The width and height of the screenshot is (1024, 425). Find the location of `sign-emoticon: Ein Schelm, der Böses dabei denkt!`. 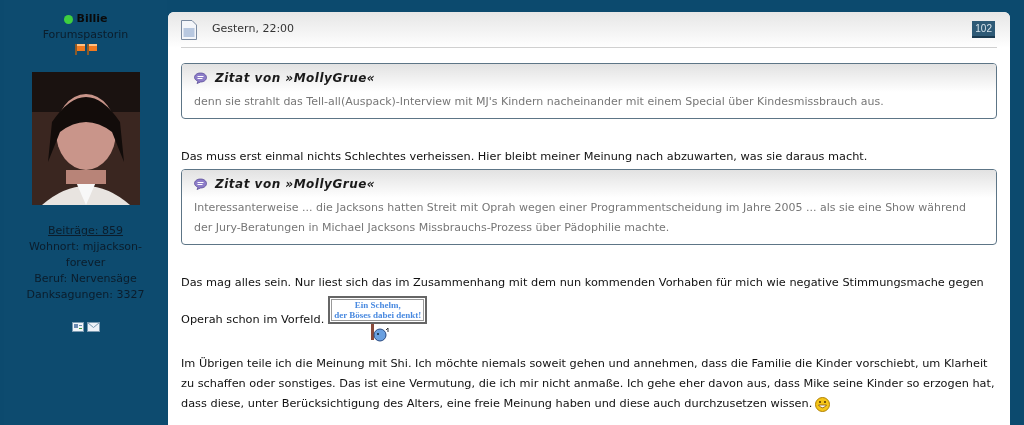

sign-emoticon: Ein Schelm, der Böses dabei denkt! is located at coordinates (378, 319).